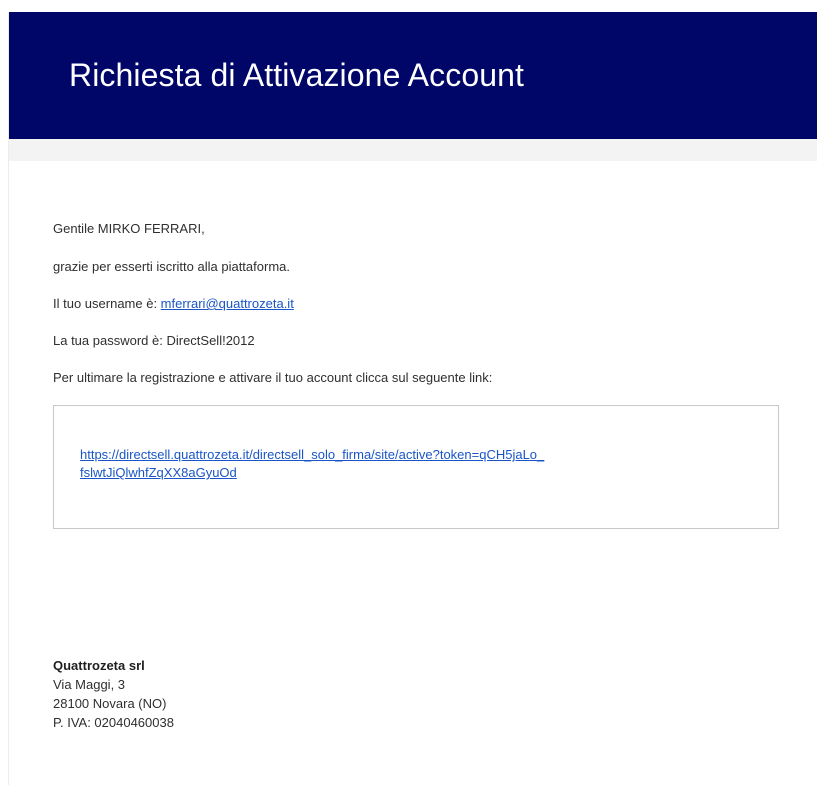  Describe the element at coordinates (110, 703) in the screenshot. I see `company-city: 28100 Novara (NO)` at that location.